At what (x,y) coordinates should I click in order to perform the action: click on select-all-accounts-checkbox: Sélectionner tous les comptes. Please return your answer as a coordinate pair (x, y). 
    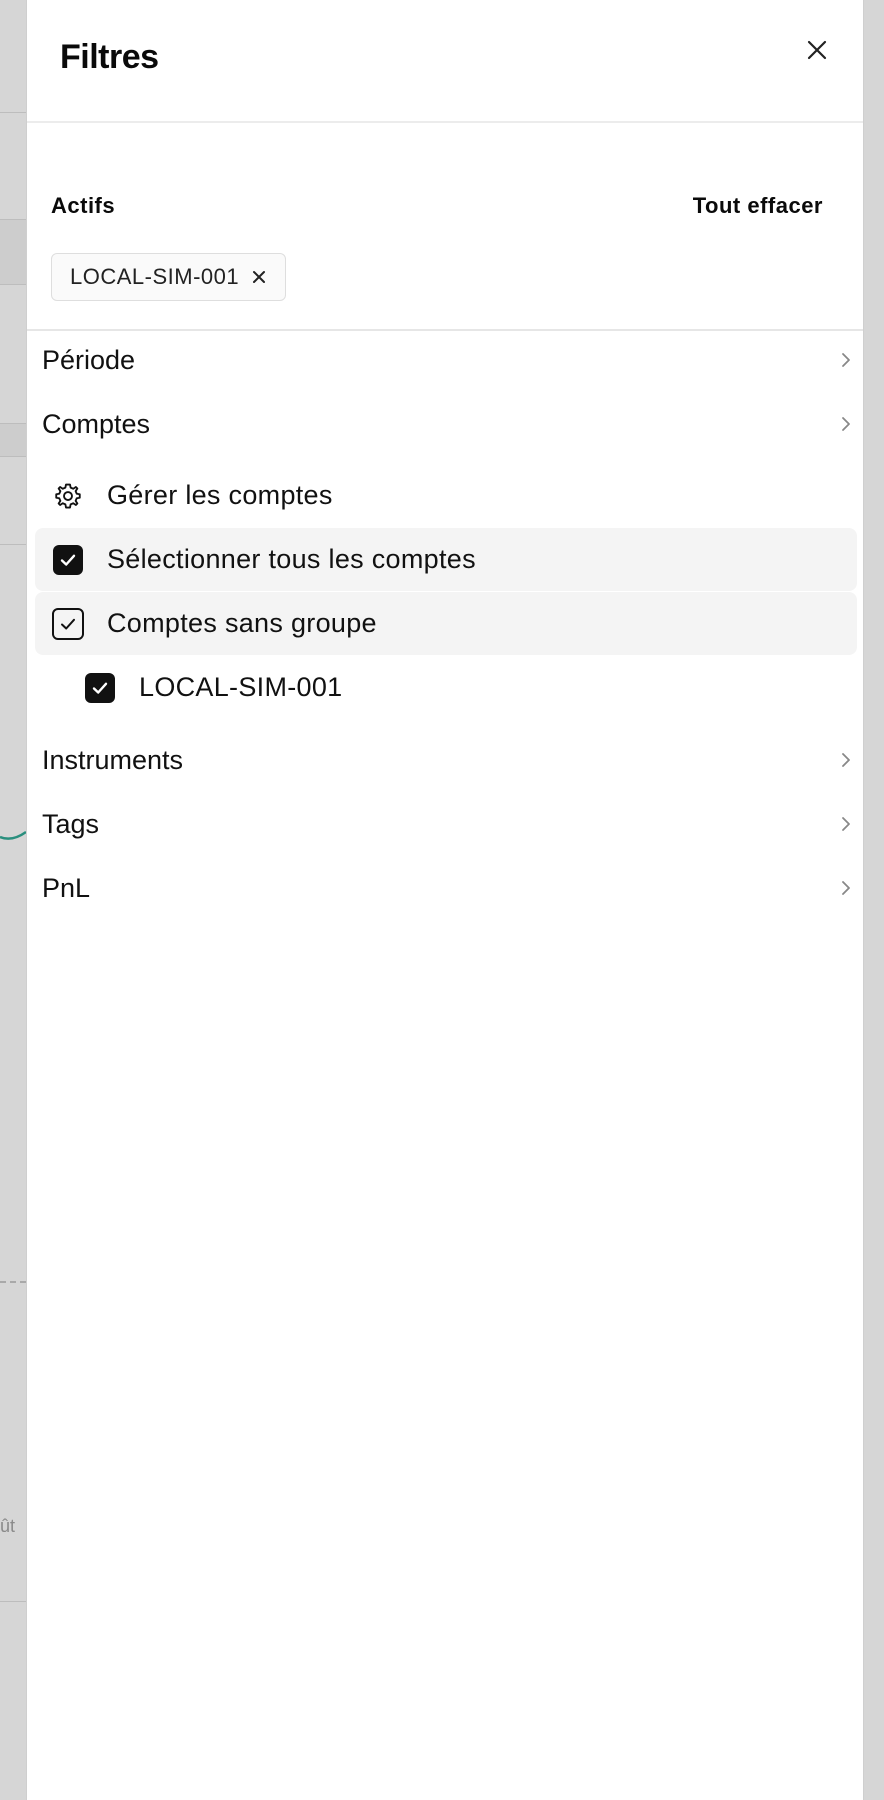
    Looking at the image, I should click on (446, 559).